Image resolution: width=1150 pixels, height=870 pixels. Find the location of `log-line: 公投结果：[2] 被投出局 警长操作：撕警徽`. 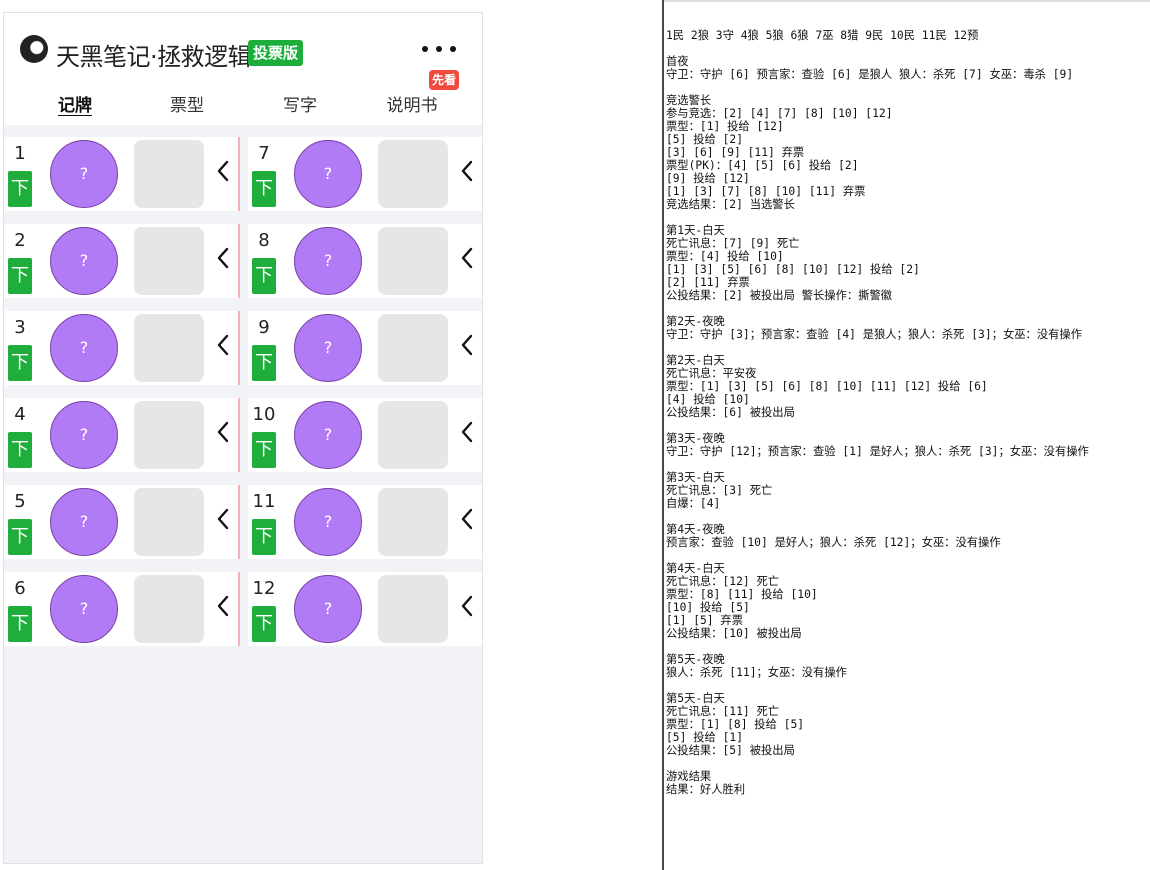

log-line: 公投结果：[2] 被投出局 警长操作：撕警徽 is located at coordinates (779, 295).